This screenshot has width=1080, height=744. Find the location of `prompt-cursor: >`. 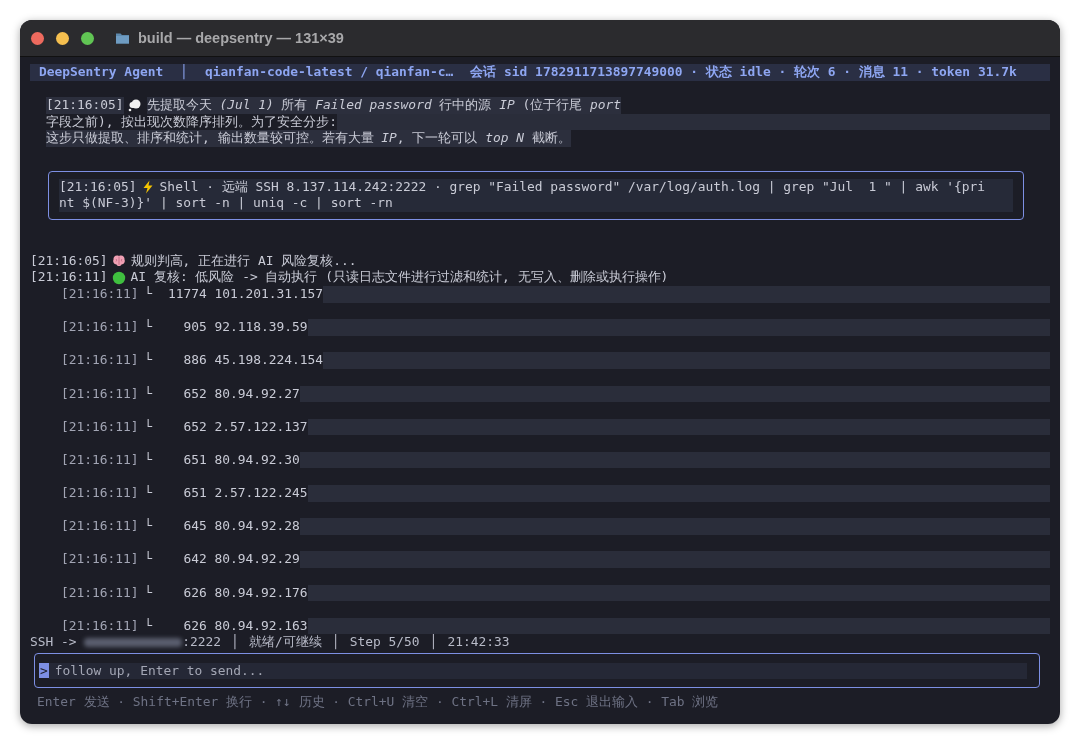

prompt-cursor: > is located at coordinates (44, 670).